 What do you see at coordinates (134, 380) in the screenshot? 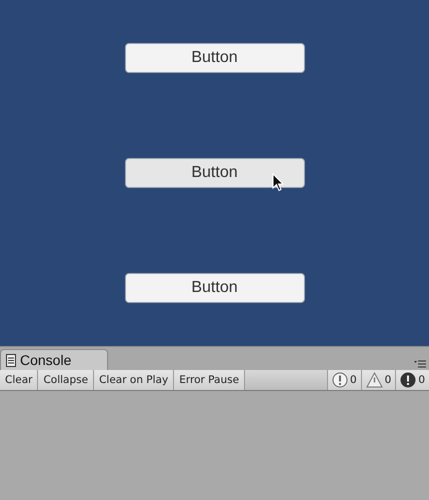
I see `toolbar-button: Clear on Play` at bounding box center [134, 380].